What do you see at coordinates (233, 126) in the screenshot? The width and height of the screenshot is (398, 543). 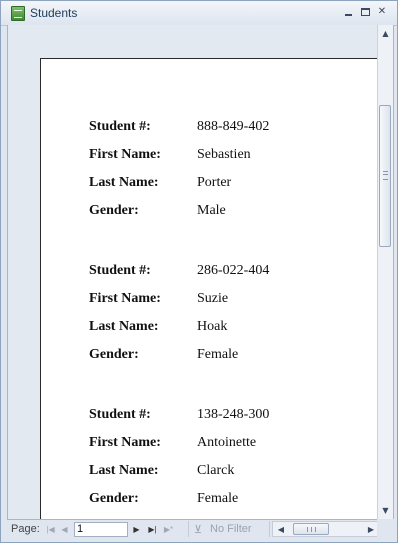 I see `student-number-value: 888-849-402` at bounding box center [233, 126].